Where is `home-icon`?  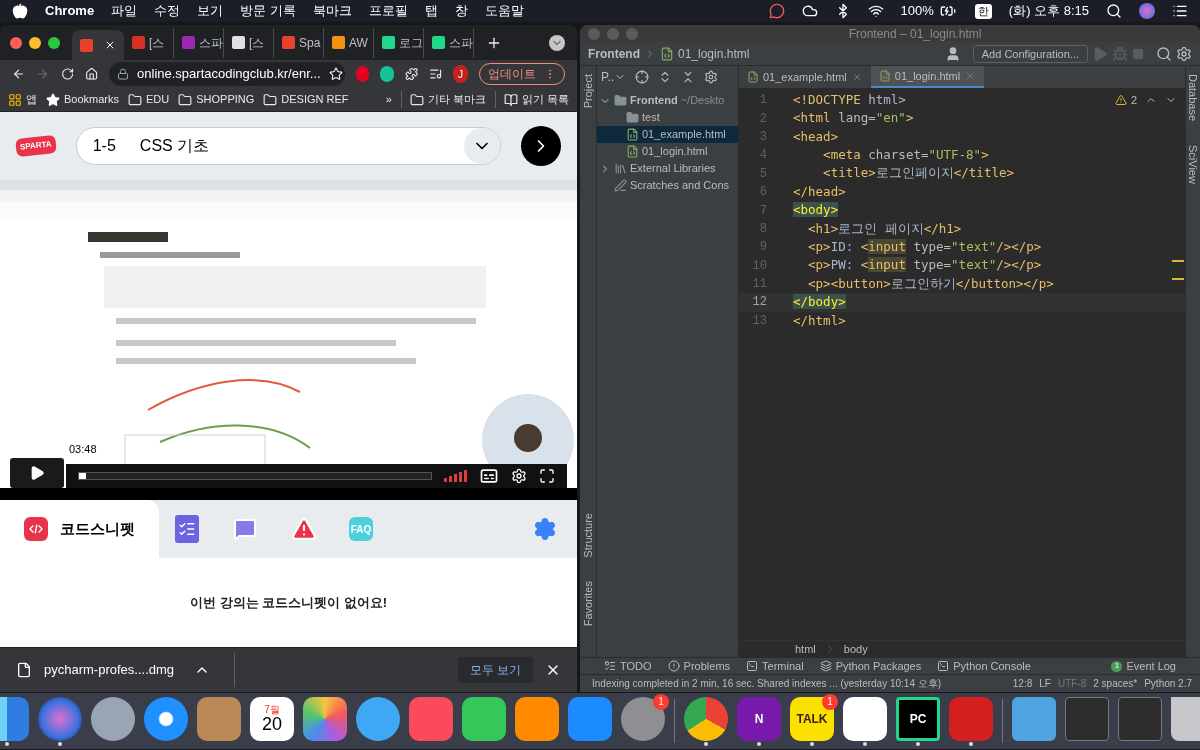 home-icon is located at coordinates (91, 74).